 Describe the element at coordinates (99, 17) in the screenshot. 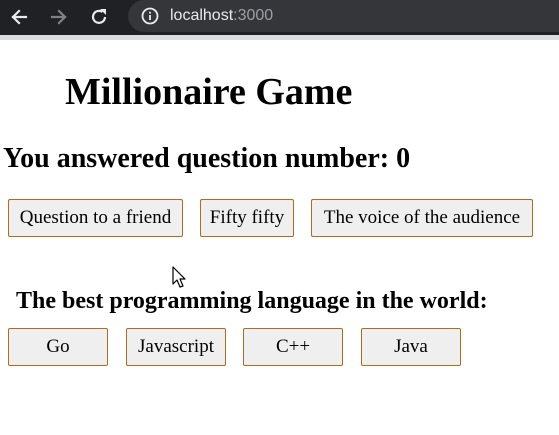

I see `reload-icon` at that location.